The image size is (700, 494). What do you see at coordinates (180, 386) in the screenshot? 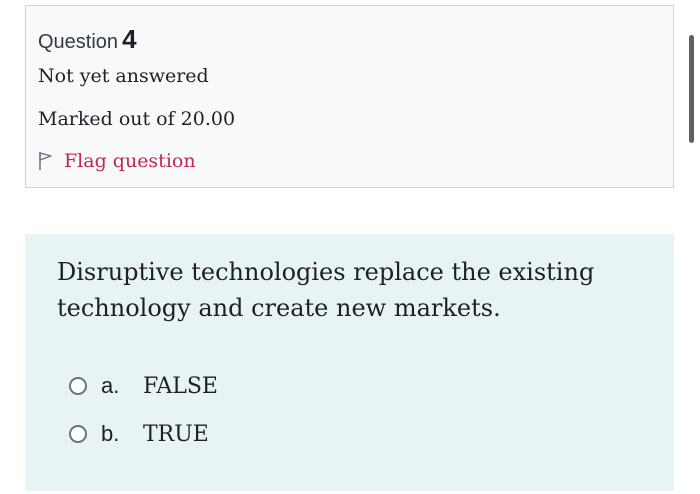
I see `answer-text: FALSE` at bounding box center [180, 386].